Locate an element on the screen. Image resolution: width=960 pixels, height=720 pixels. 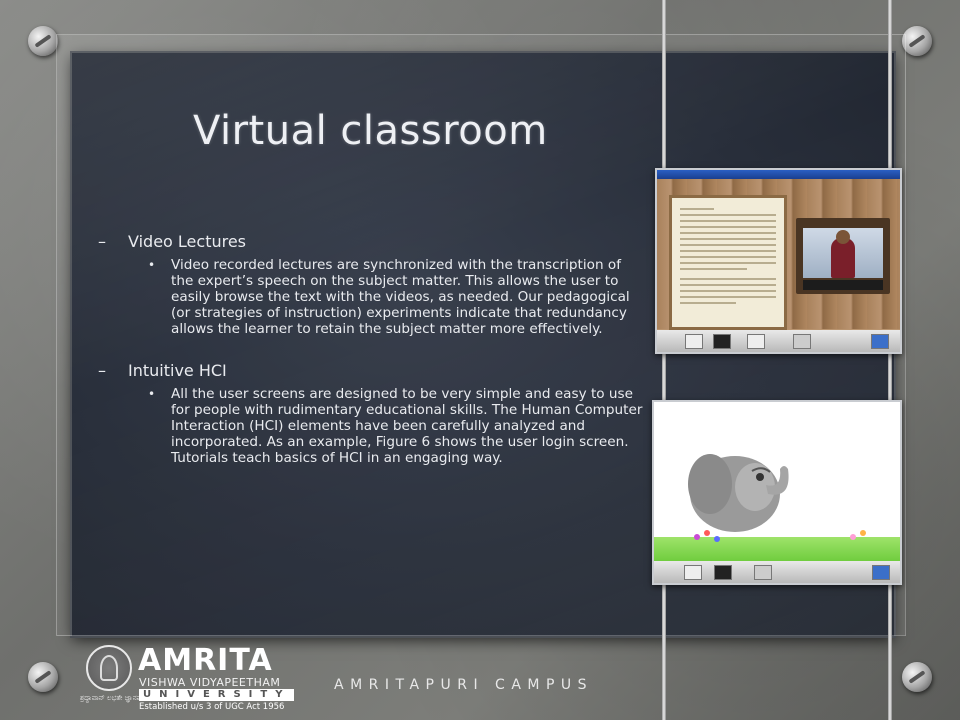
lecturer-figure is located at coordinates (843, 254).